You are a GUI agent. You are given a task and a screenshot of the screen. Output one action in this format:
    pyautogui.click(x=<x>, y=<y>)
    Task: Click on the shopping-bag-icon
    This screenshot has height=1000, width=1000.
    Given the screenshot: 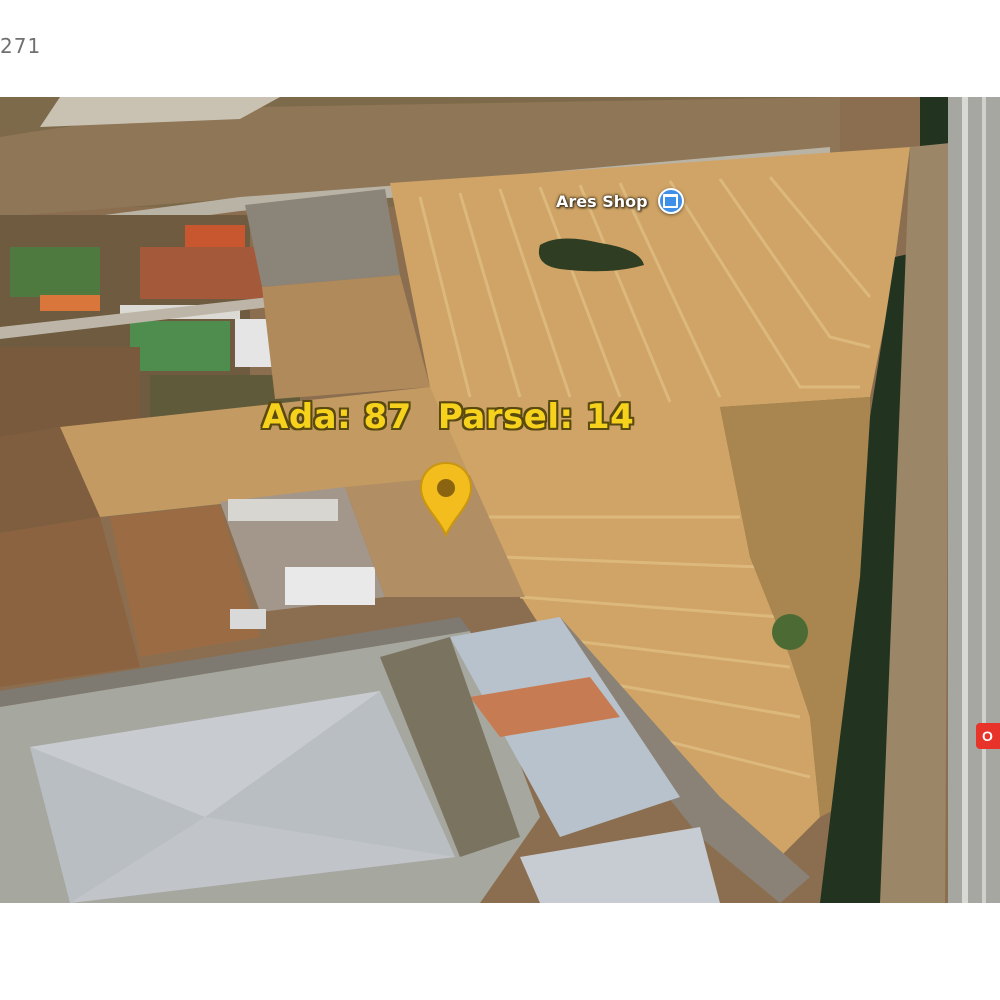 What is the action you would take?
    pyautogui.click(x=670, y=201)
    